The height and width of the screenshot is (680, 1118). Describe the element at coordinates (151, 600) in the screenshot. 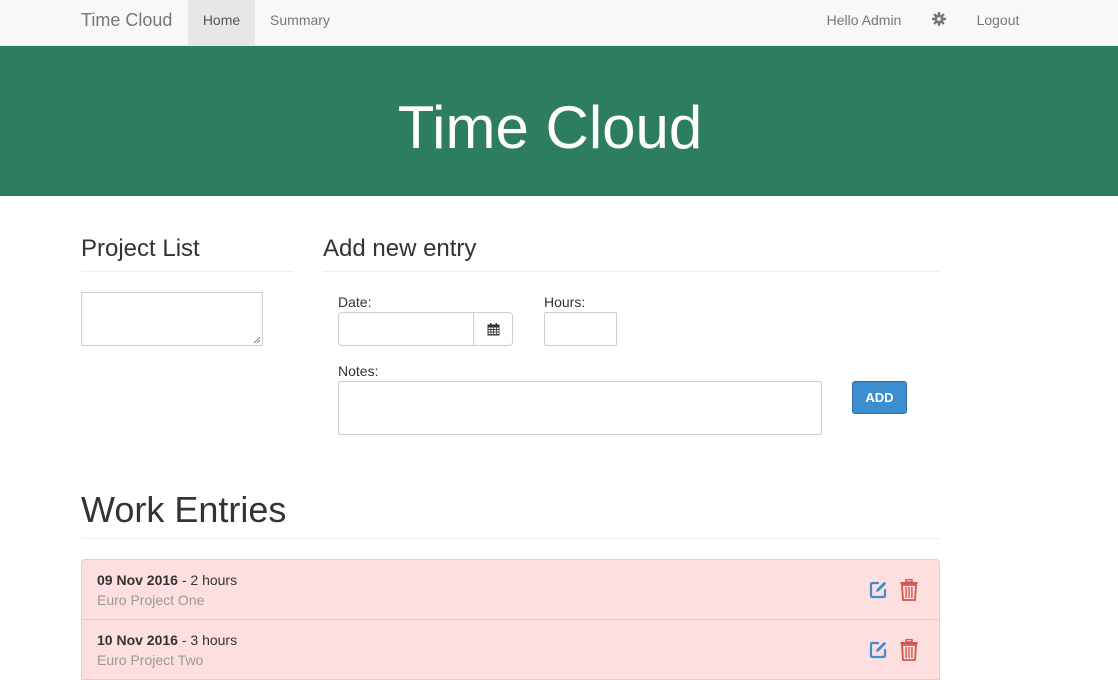

I see `entry-project: Euro Project One` at that location.